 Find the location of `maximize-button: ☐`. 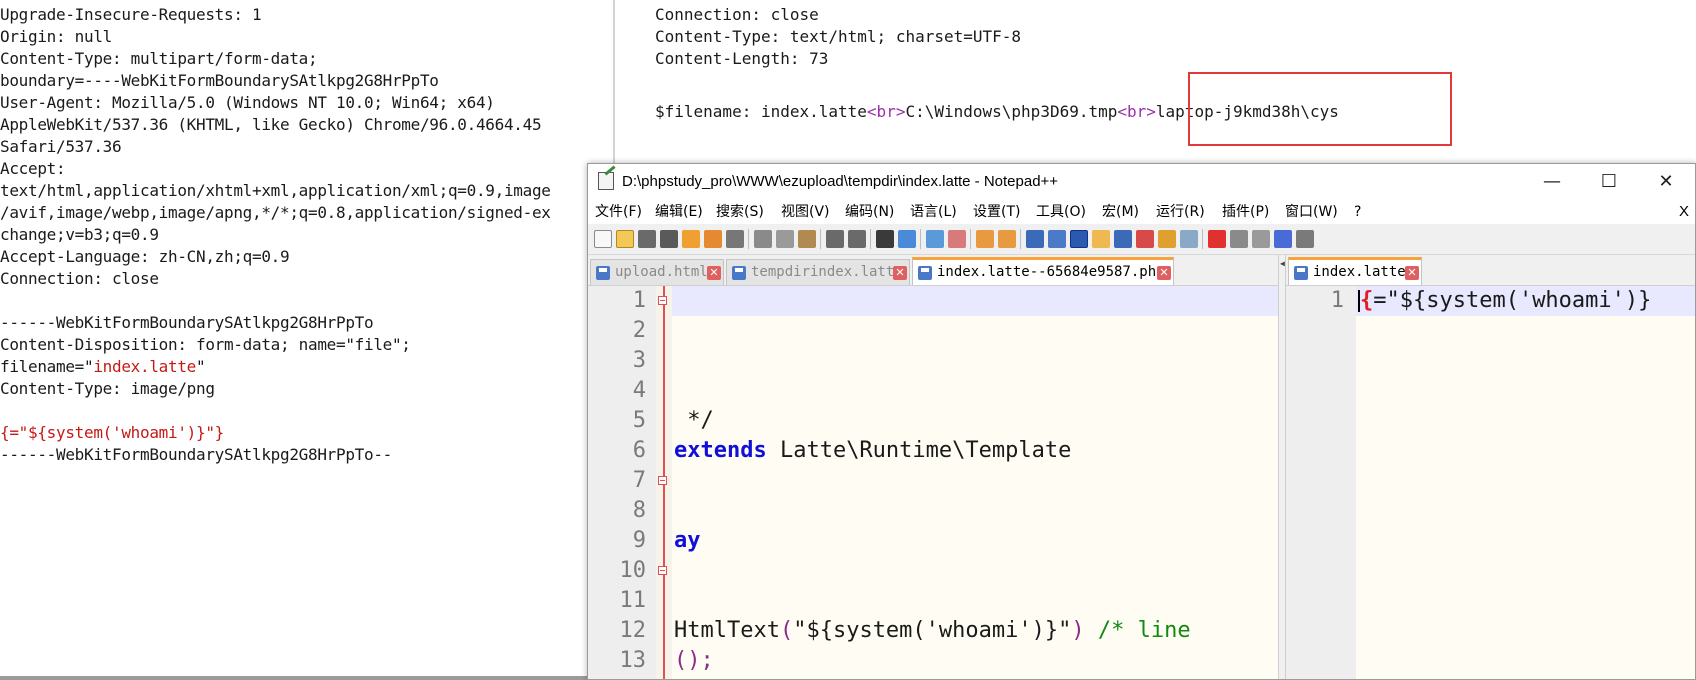

maximize-button: ☐ is located at coordinates (1609, 182).